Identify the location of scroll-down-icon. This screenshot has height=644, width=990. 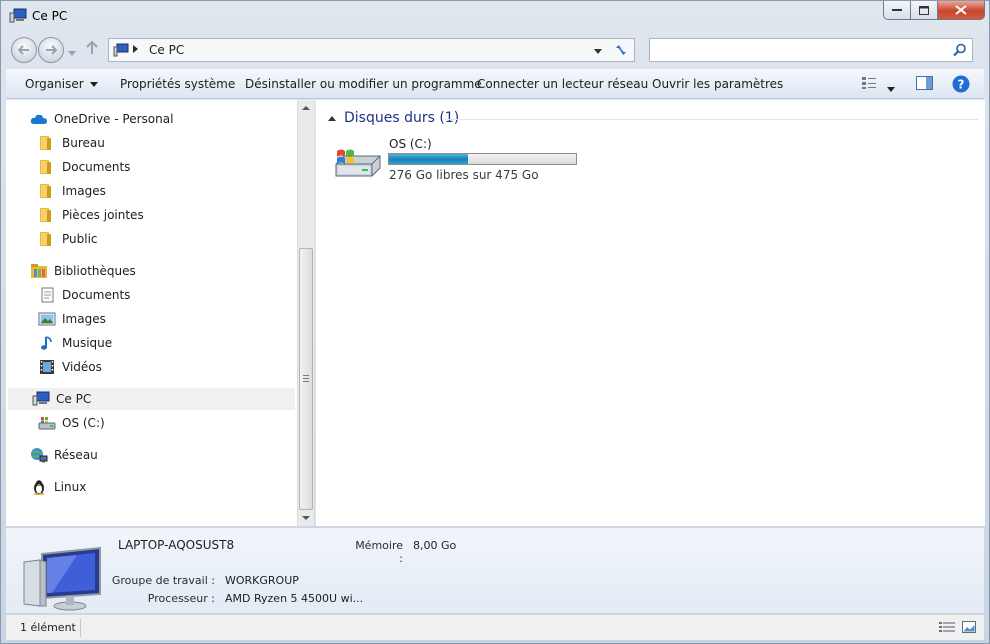
(306, 518).